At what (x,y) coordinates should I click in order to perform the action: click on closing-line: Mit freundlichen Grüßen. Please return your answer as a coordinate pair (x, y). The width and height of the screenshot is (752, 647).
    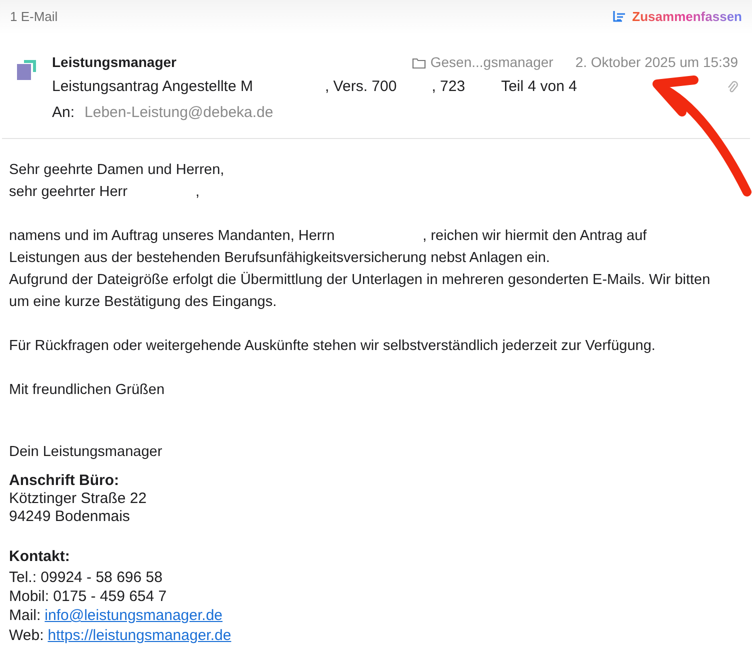
    Looking at the image, I should click on (87, 390).